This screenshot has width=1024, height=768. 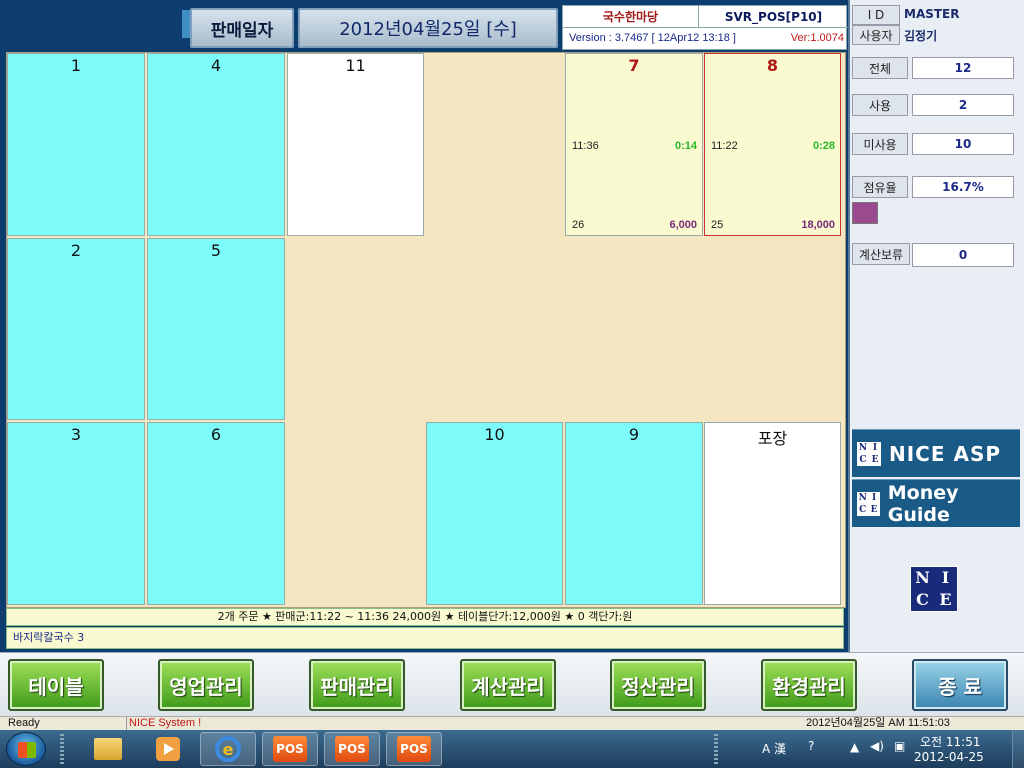 I want to click on volume-icon: ◀), so click(x=877, y=746).